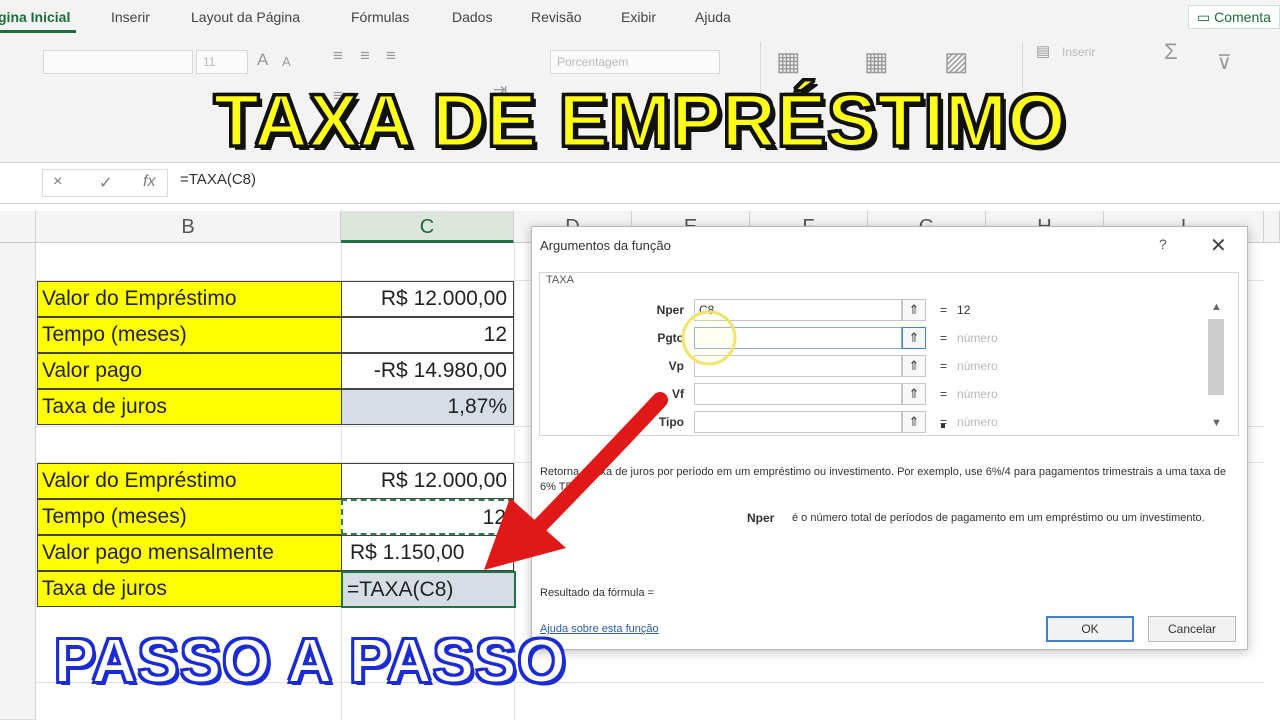 Image resolution: width=1280 pixels, height=720 pixels. What do you see at coordinates (788, 61) in the screenshot?
I see `conditional-format-icon: ▦` at bounding box center [788, 61].